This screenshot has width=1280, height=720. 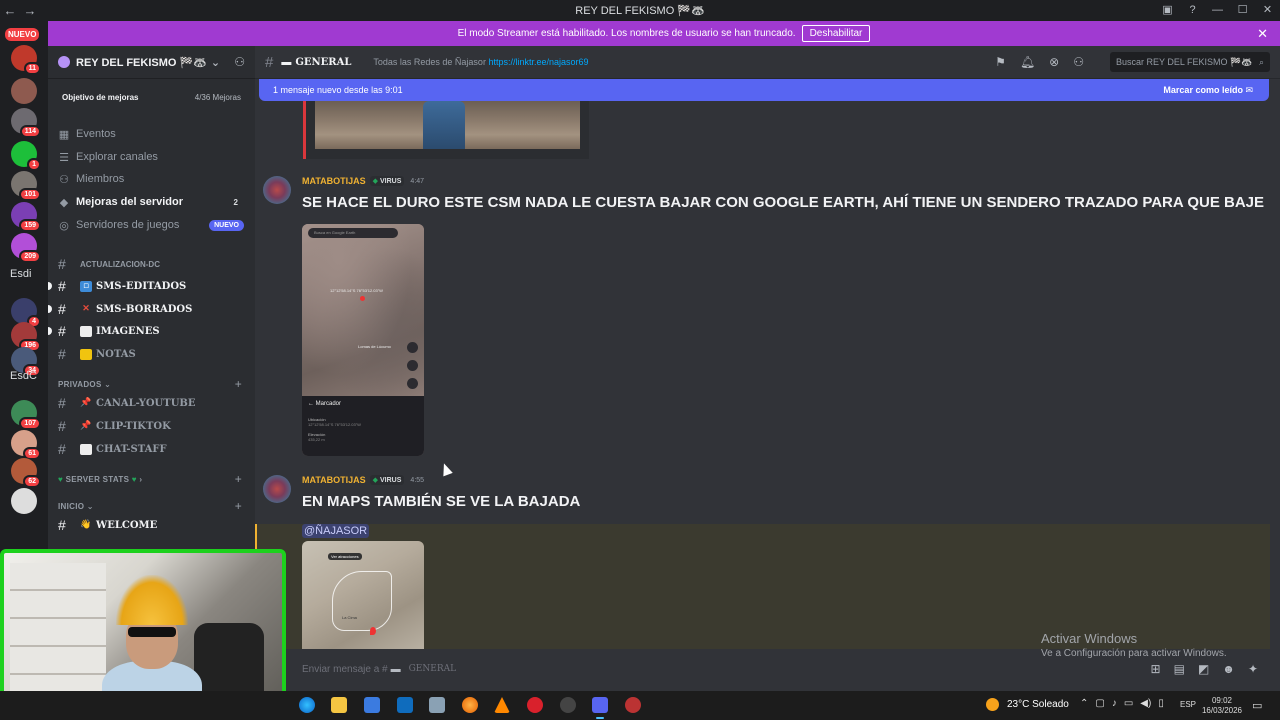 I want to click on channel-actualizacion: # ACTUALIZACION-DC, so click(x=153, y=264).